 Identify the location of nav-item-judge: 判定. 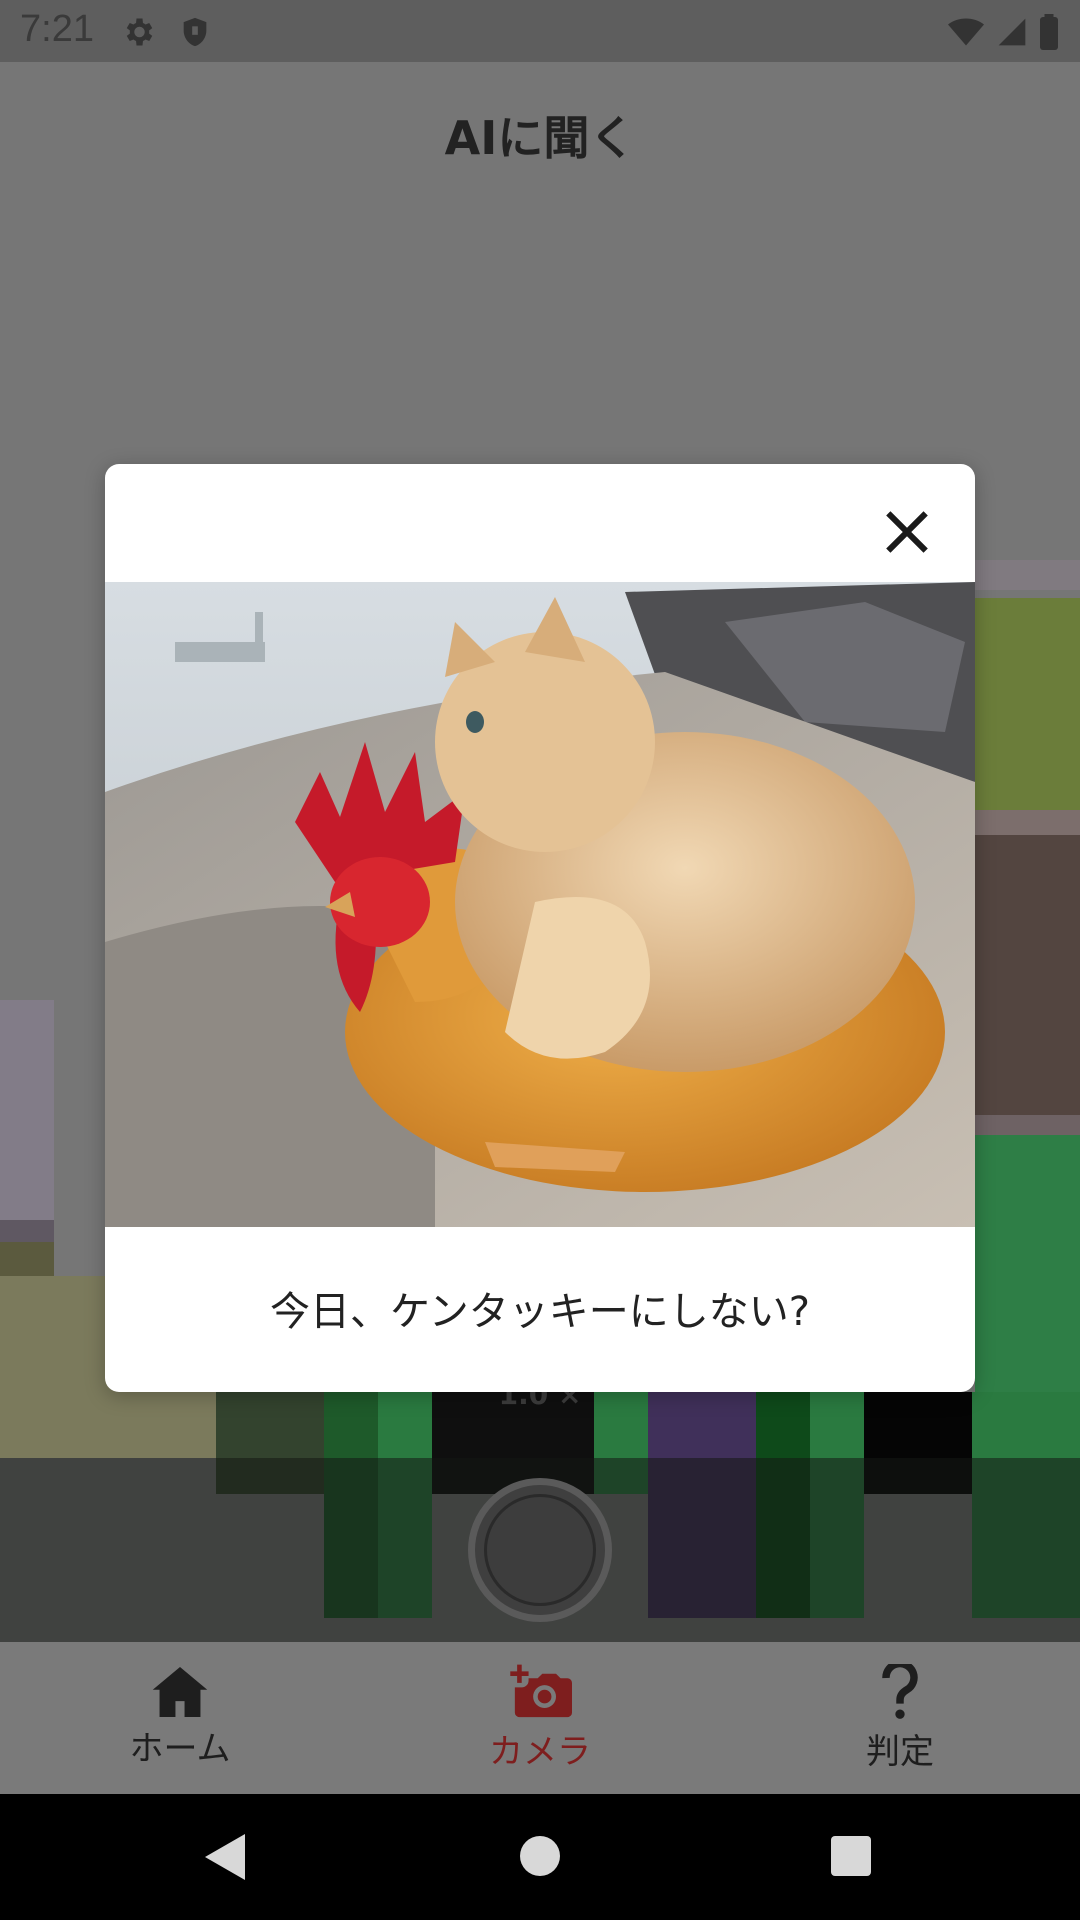
(900, 1718).